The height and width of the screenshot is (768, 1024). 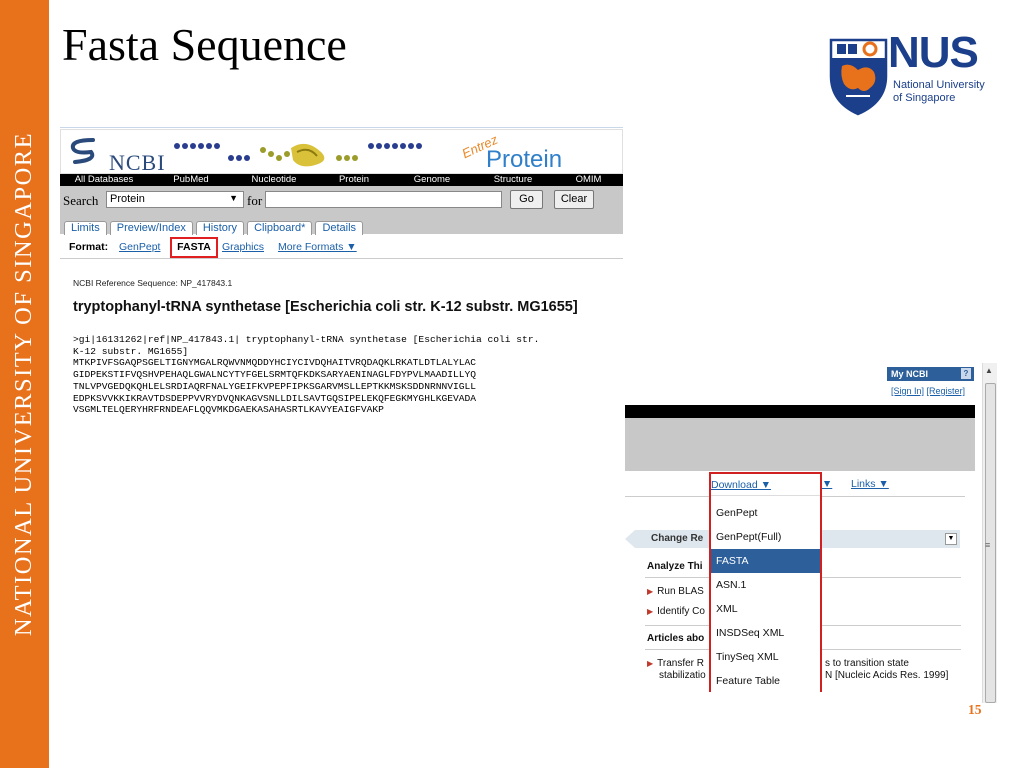 What do you see at coordinates (104, 180) in the screenshot?
I see `nav-all-databases: All Databases` at bounding box center [104, 180].